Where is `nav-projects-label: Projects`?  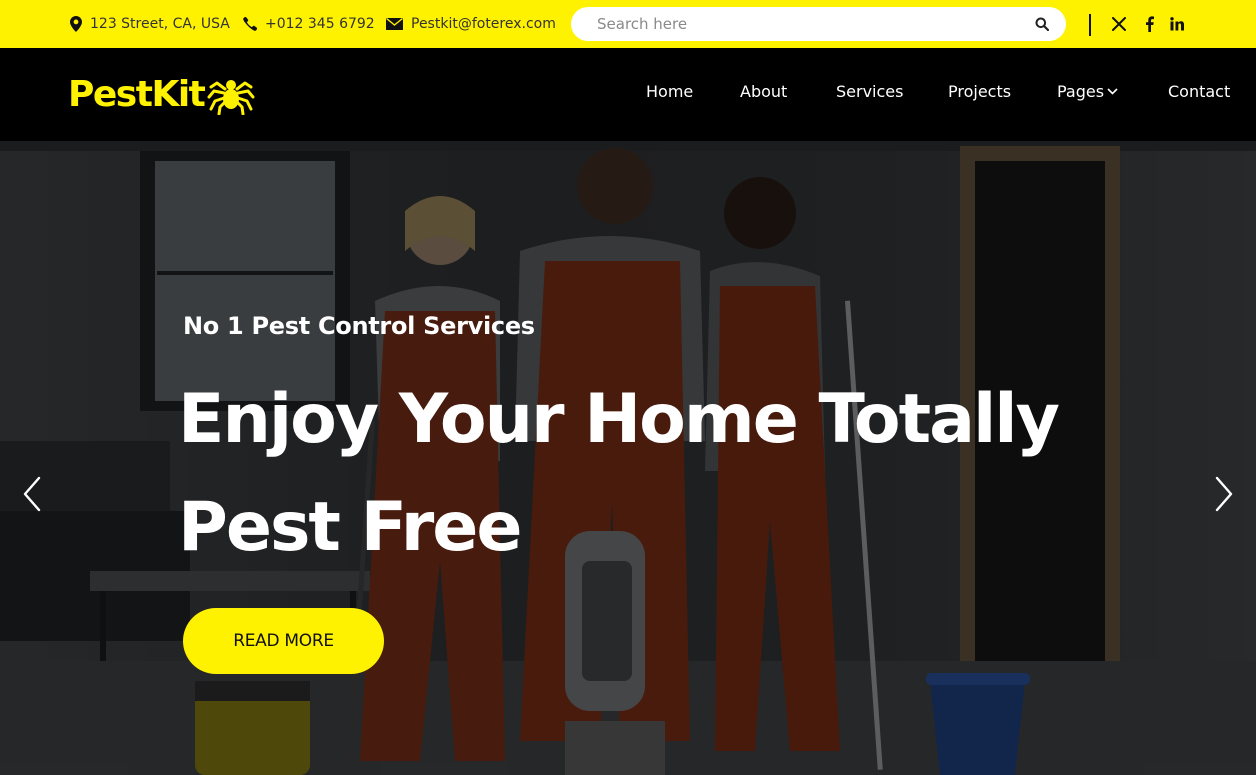
nav-projects-label: Projects is located at coordinates (980, 91).